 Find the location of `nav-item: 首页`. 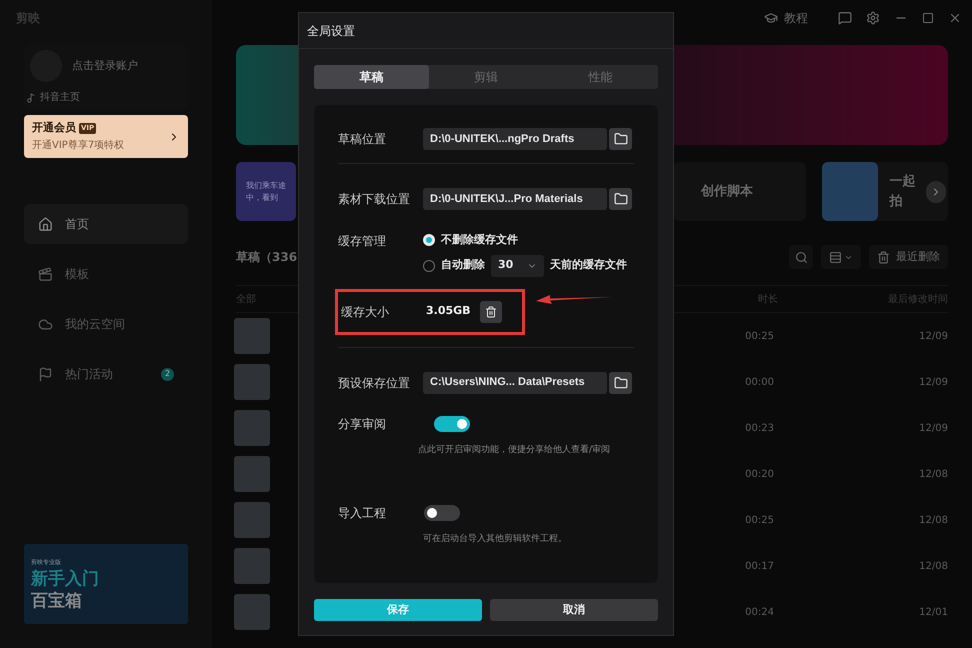

nav-item: 首页 is located at coordinates (106, 224).